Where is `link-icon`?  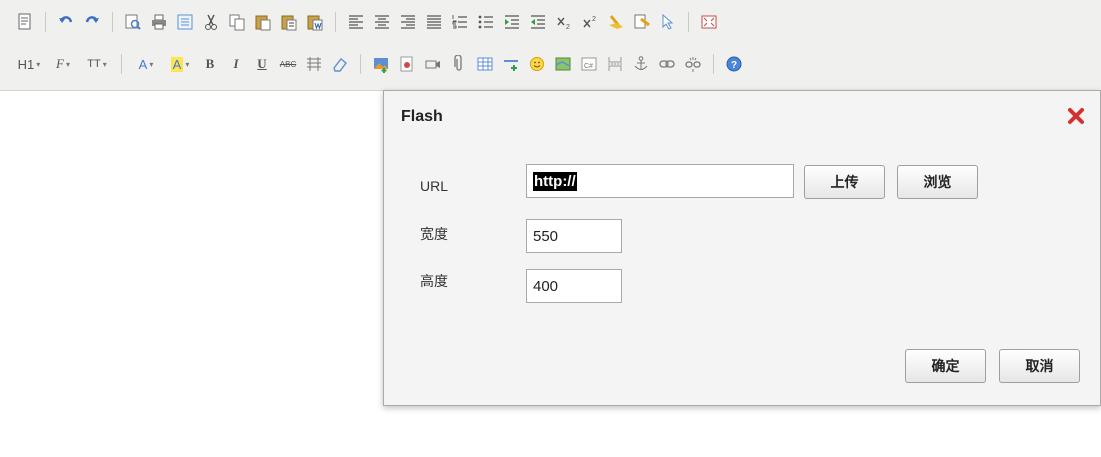 link-icon is located at coordinates (667, 64).